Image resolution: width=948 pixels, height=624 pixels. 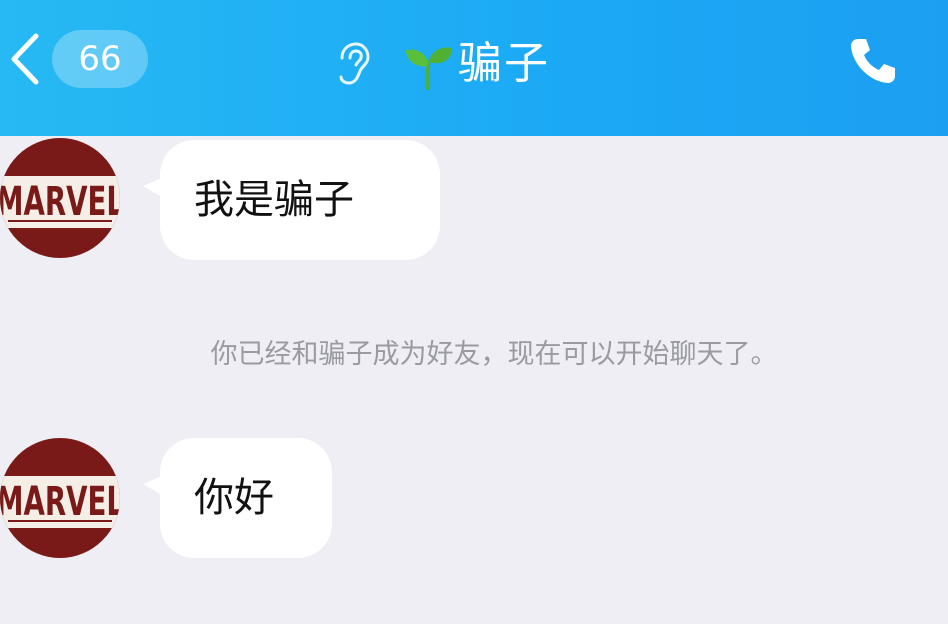 What do you see at coordinates (24, 59) in the screenshot?
I see `back-chevron-icon` at bounding box center [24, 59].